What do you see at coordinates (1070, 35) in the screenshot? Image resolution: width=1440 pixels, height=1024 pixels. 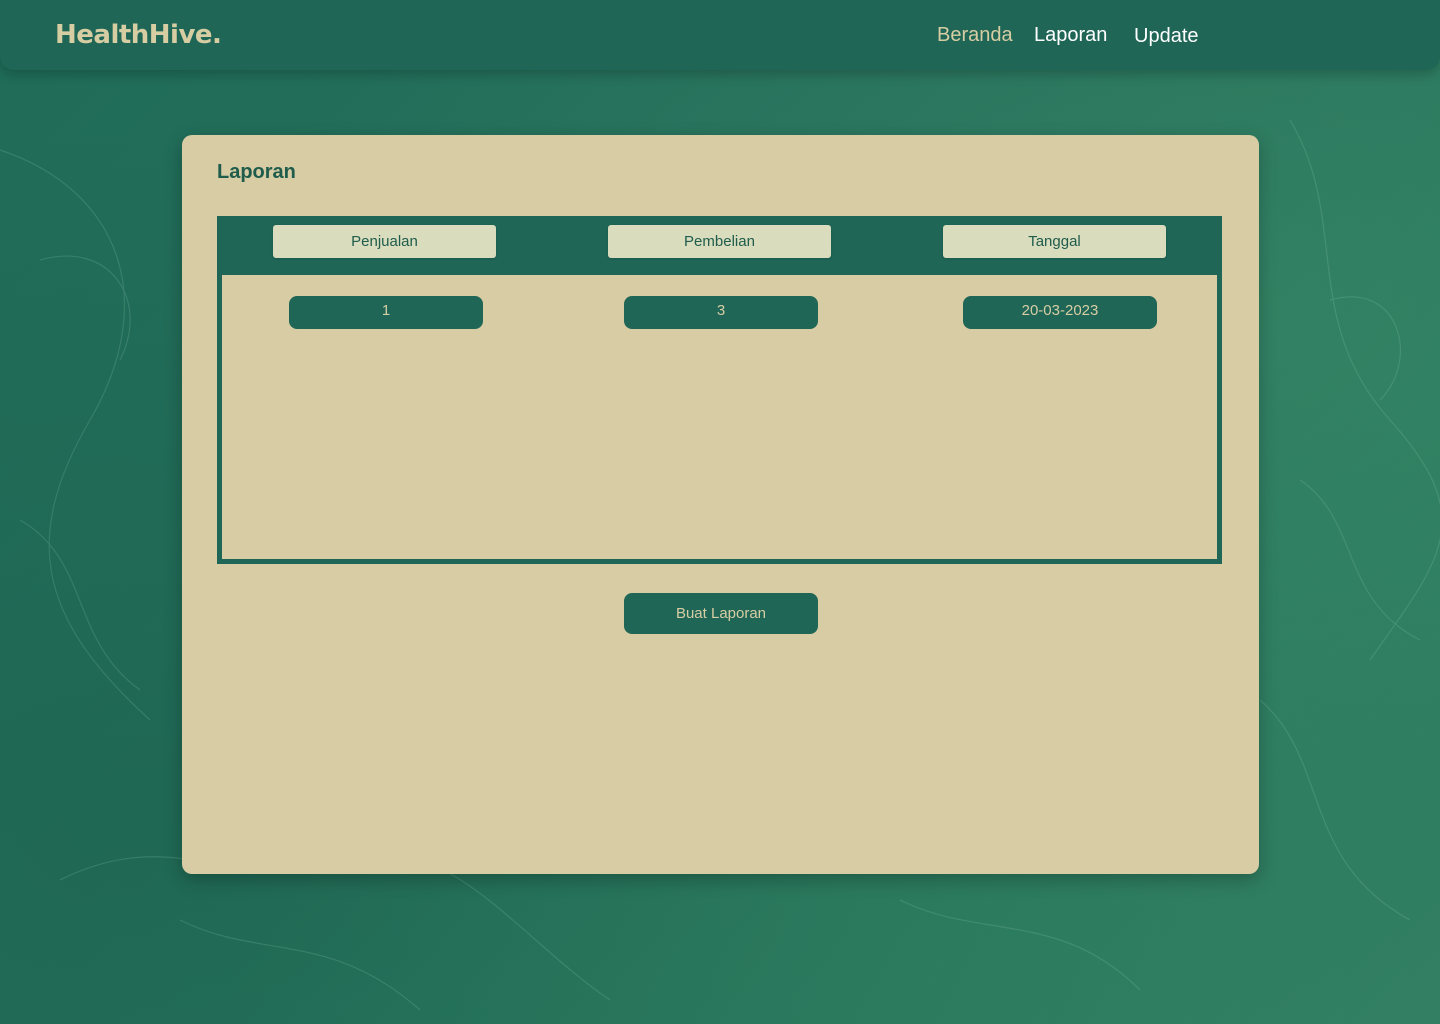 I see `nav-link-laporan: Laporan` at bounding box center [1070, 35].